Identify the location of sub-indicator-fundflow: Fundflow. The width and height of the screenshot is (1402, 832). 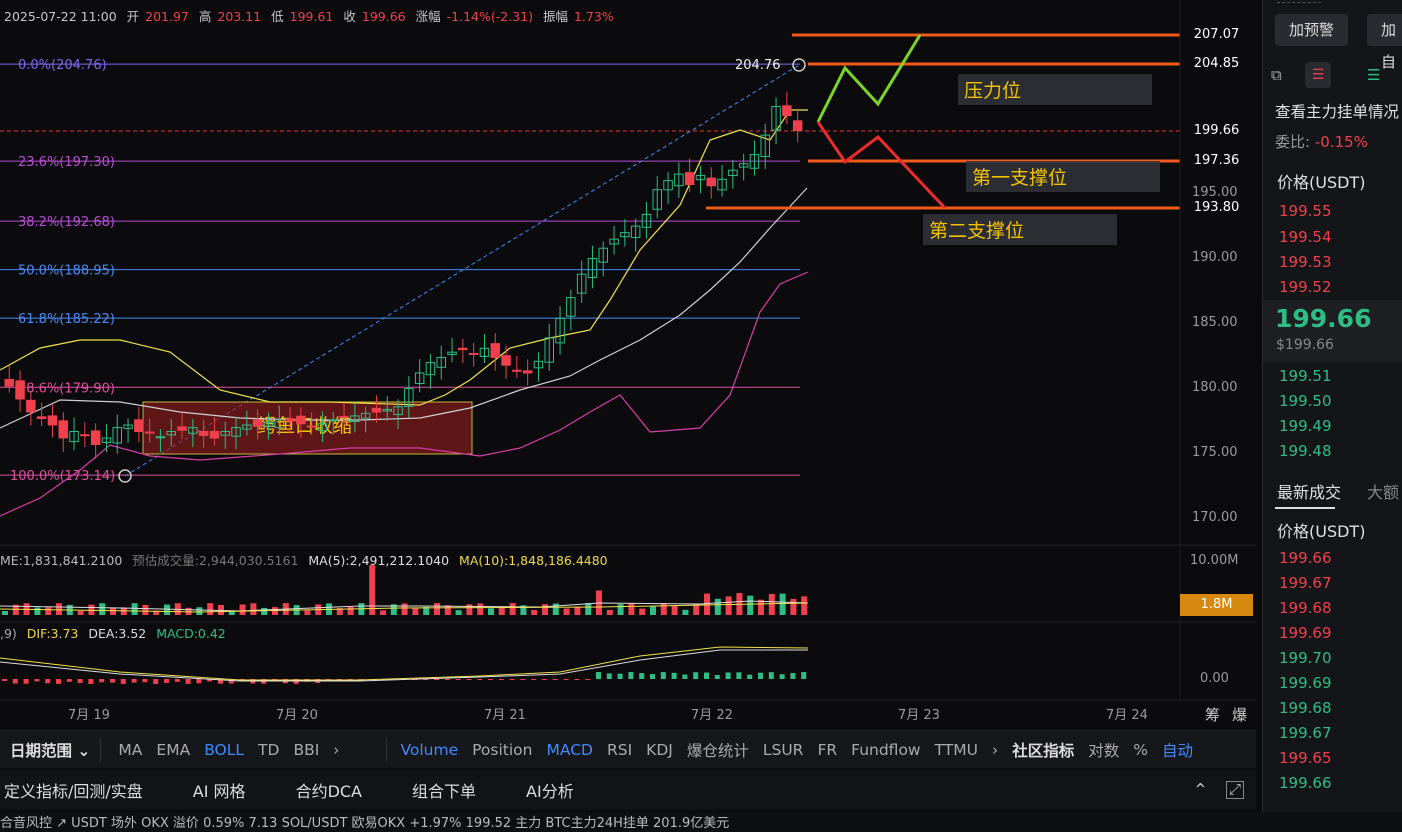
(885, 750).